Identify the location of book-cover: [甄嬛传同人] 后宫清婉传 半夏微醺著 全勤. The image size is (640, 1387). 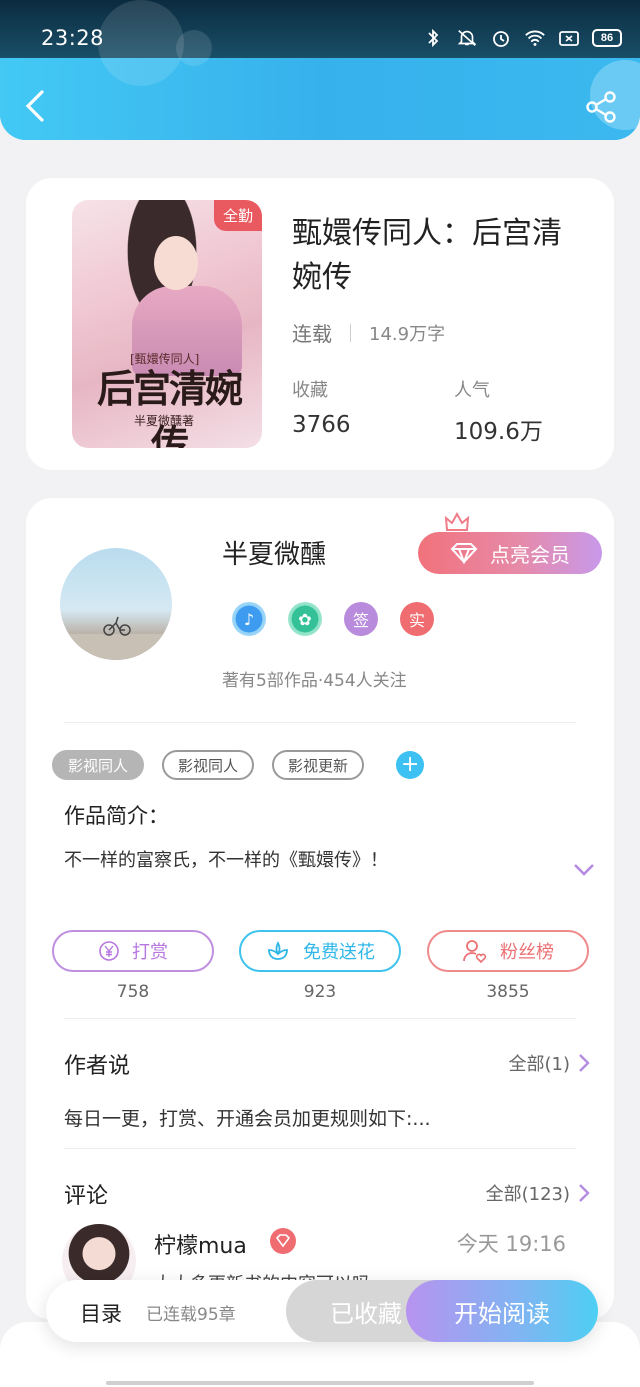
(167, 324).